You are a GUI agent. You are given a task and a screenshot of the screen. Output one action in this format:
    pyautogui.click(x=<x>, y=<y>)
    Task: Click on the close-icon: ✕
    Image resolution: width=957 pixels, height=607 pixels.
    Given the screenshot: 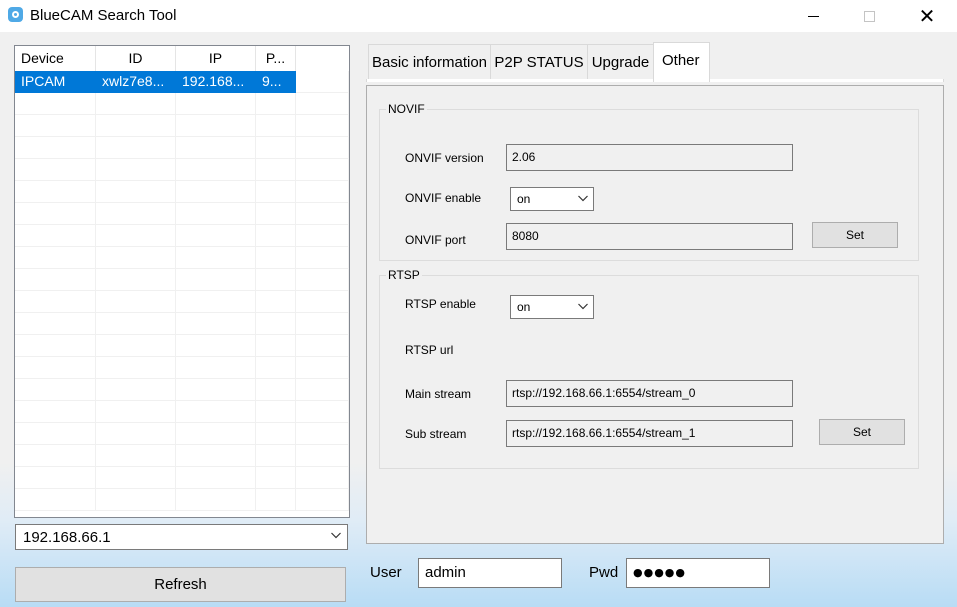 What is the action you would take?
    pyautogui.click(x=927, y=16)
    